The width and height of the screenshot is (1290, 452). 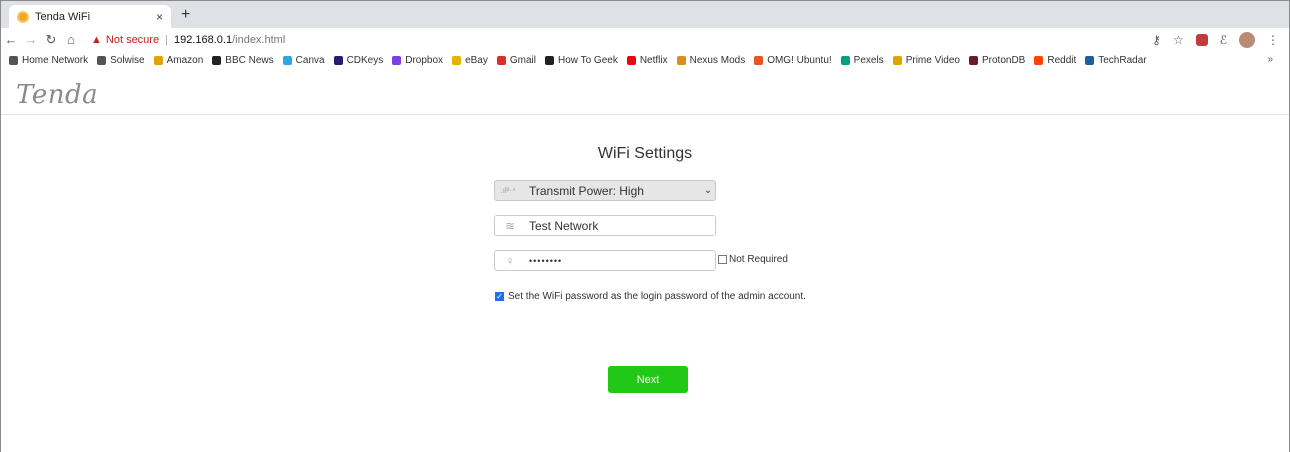 I want to click on bookmark-label: How To Geek, so click(x=587, y=60).